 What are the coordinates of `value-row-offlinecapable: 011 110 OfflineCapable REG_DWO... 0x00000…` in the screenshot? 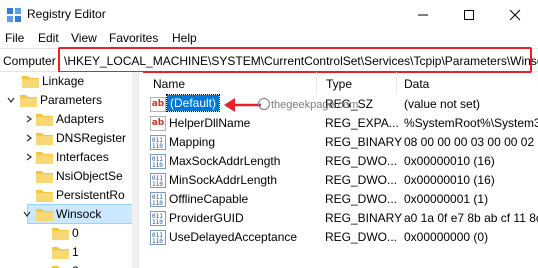 It's located at (340, 199).